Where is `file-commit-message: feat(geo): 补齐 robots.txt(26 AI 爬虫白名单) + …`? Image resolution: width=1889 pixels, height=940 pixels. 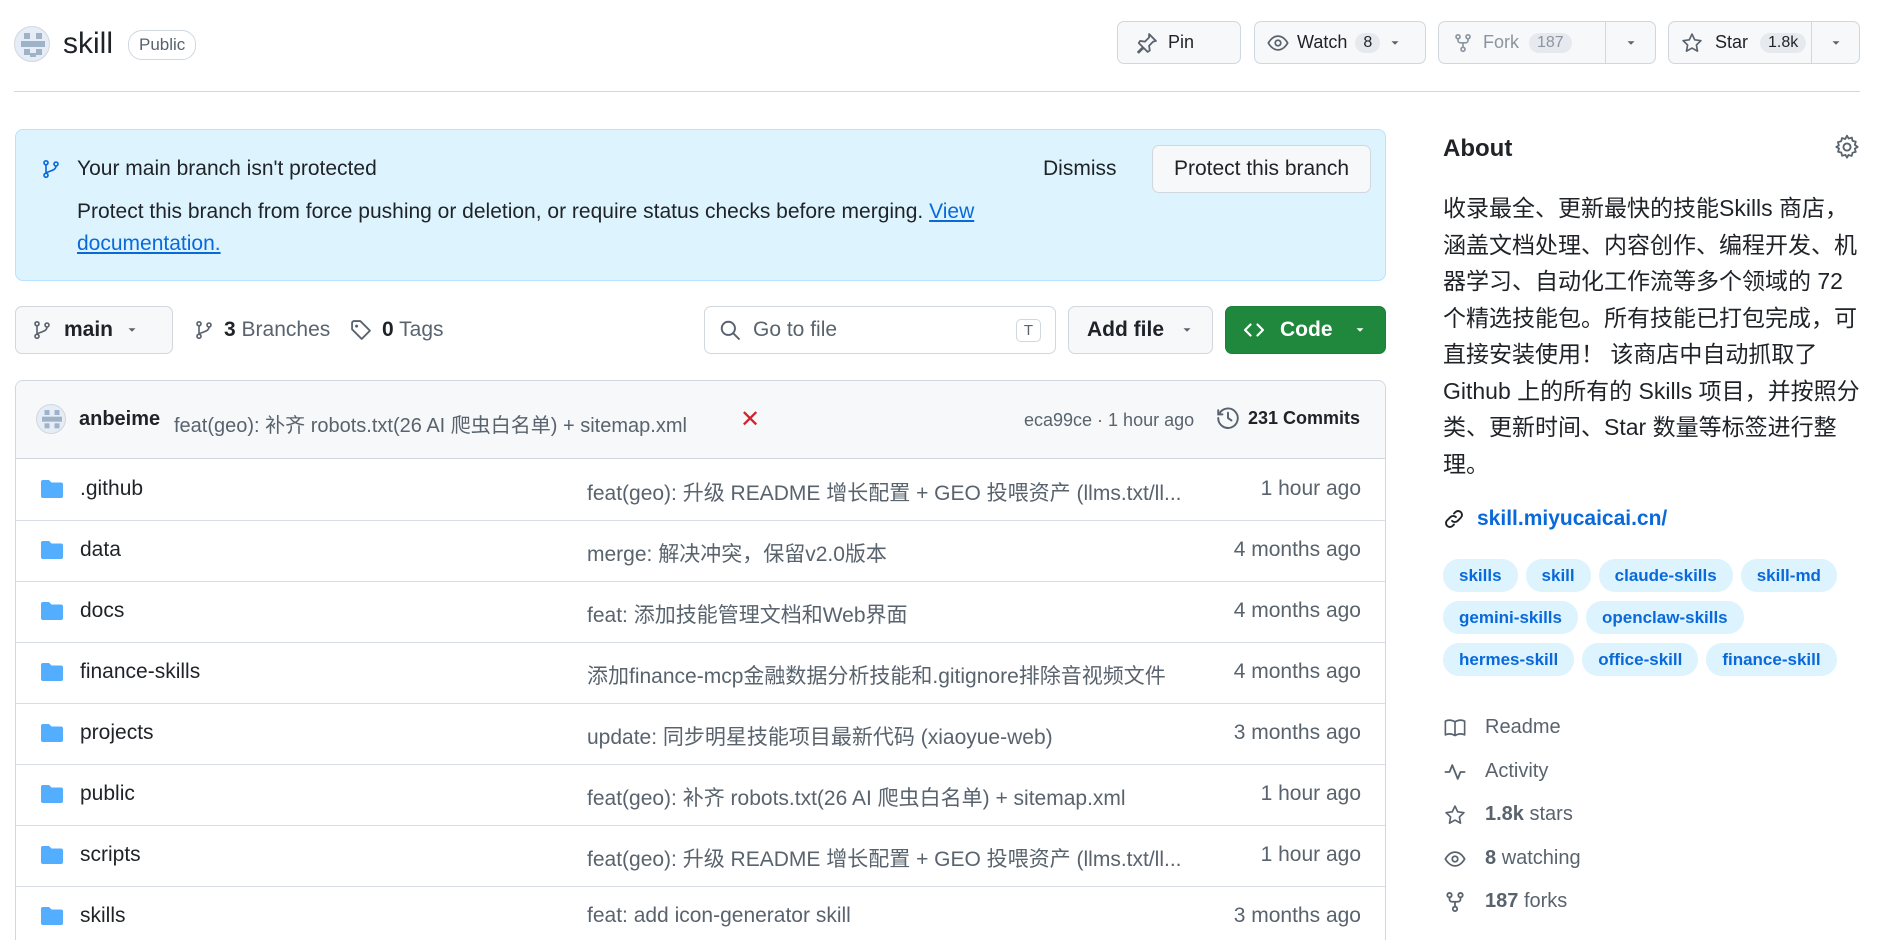 file-commit-message: feat(geo): 补齐 robots.txt(26 AI 爬虫白名单) + … is located at coordinates (887, 797).